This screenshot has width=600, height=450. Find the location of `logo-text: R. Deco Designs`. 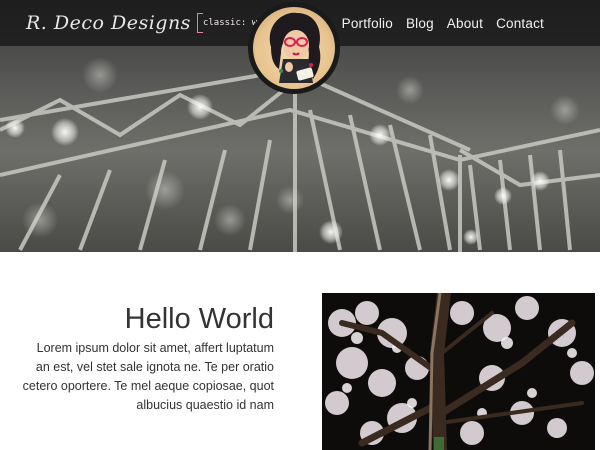

logo-text: R. Deco Designs is located at coordinates (108, 23).